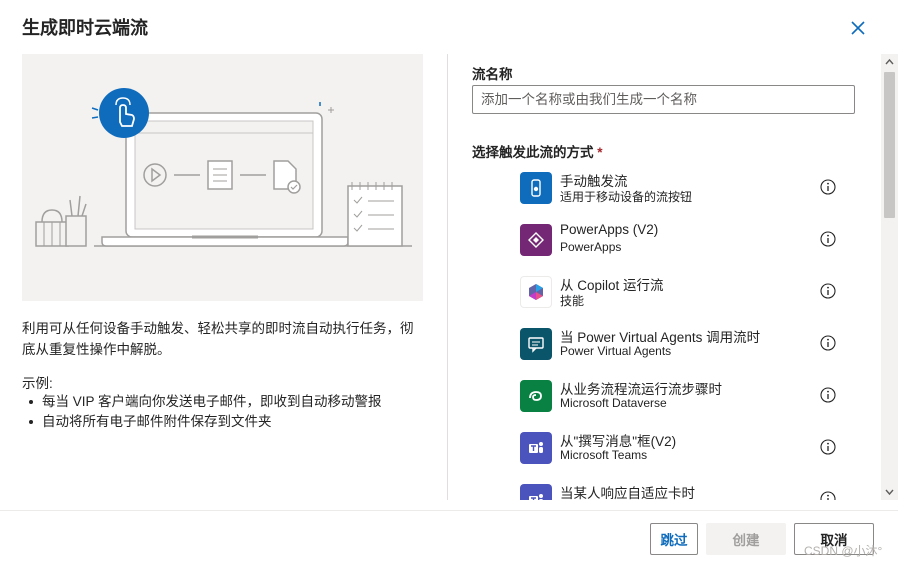 Image resolution: width=898 pixels, height=566 pixels. I want to click on description: 利用可从任何设备手动触发、轻松共享的即时流自动执行任务，彻底从重复性操作中解脱。, so click(218, 339).